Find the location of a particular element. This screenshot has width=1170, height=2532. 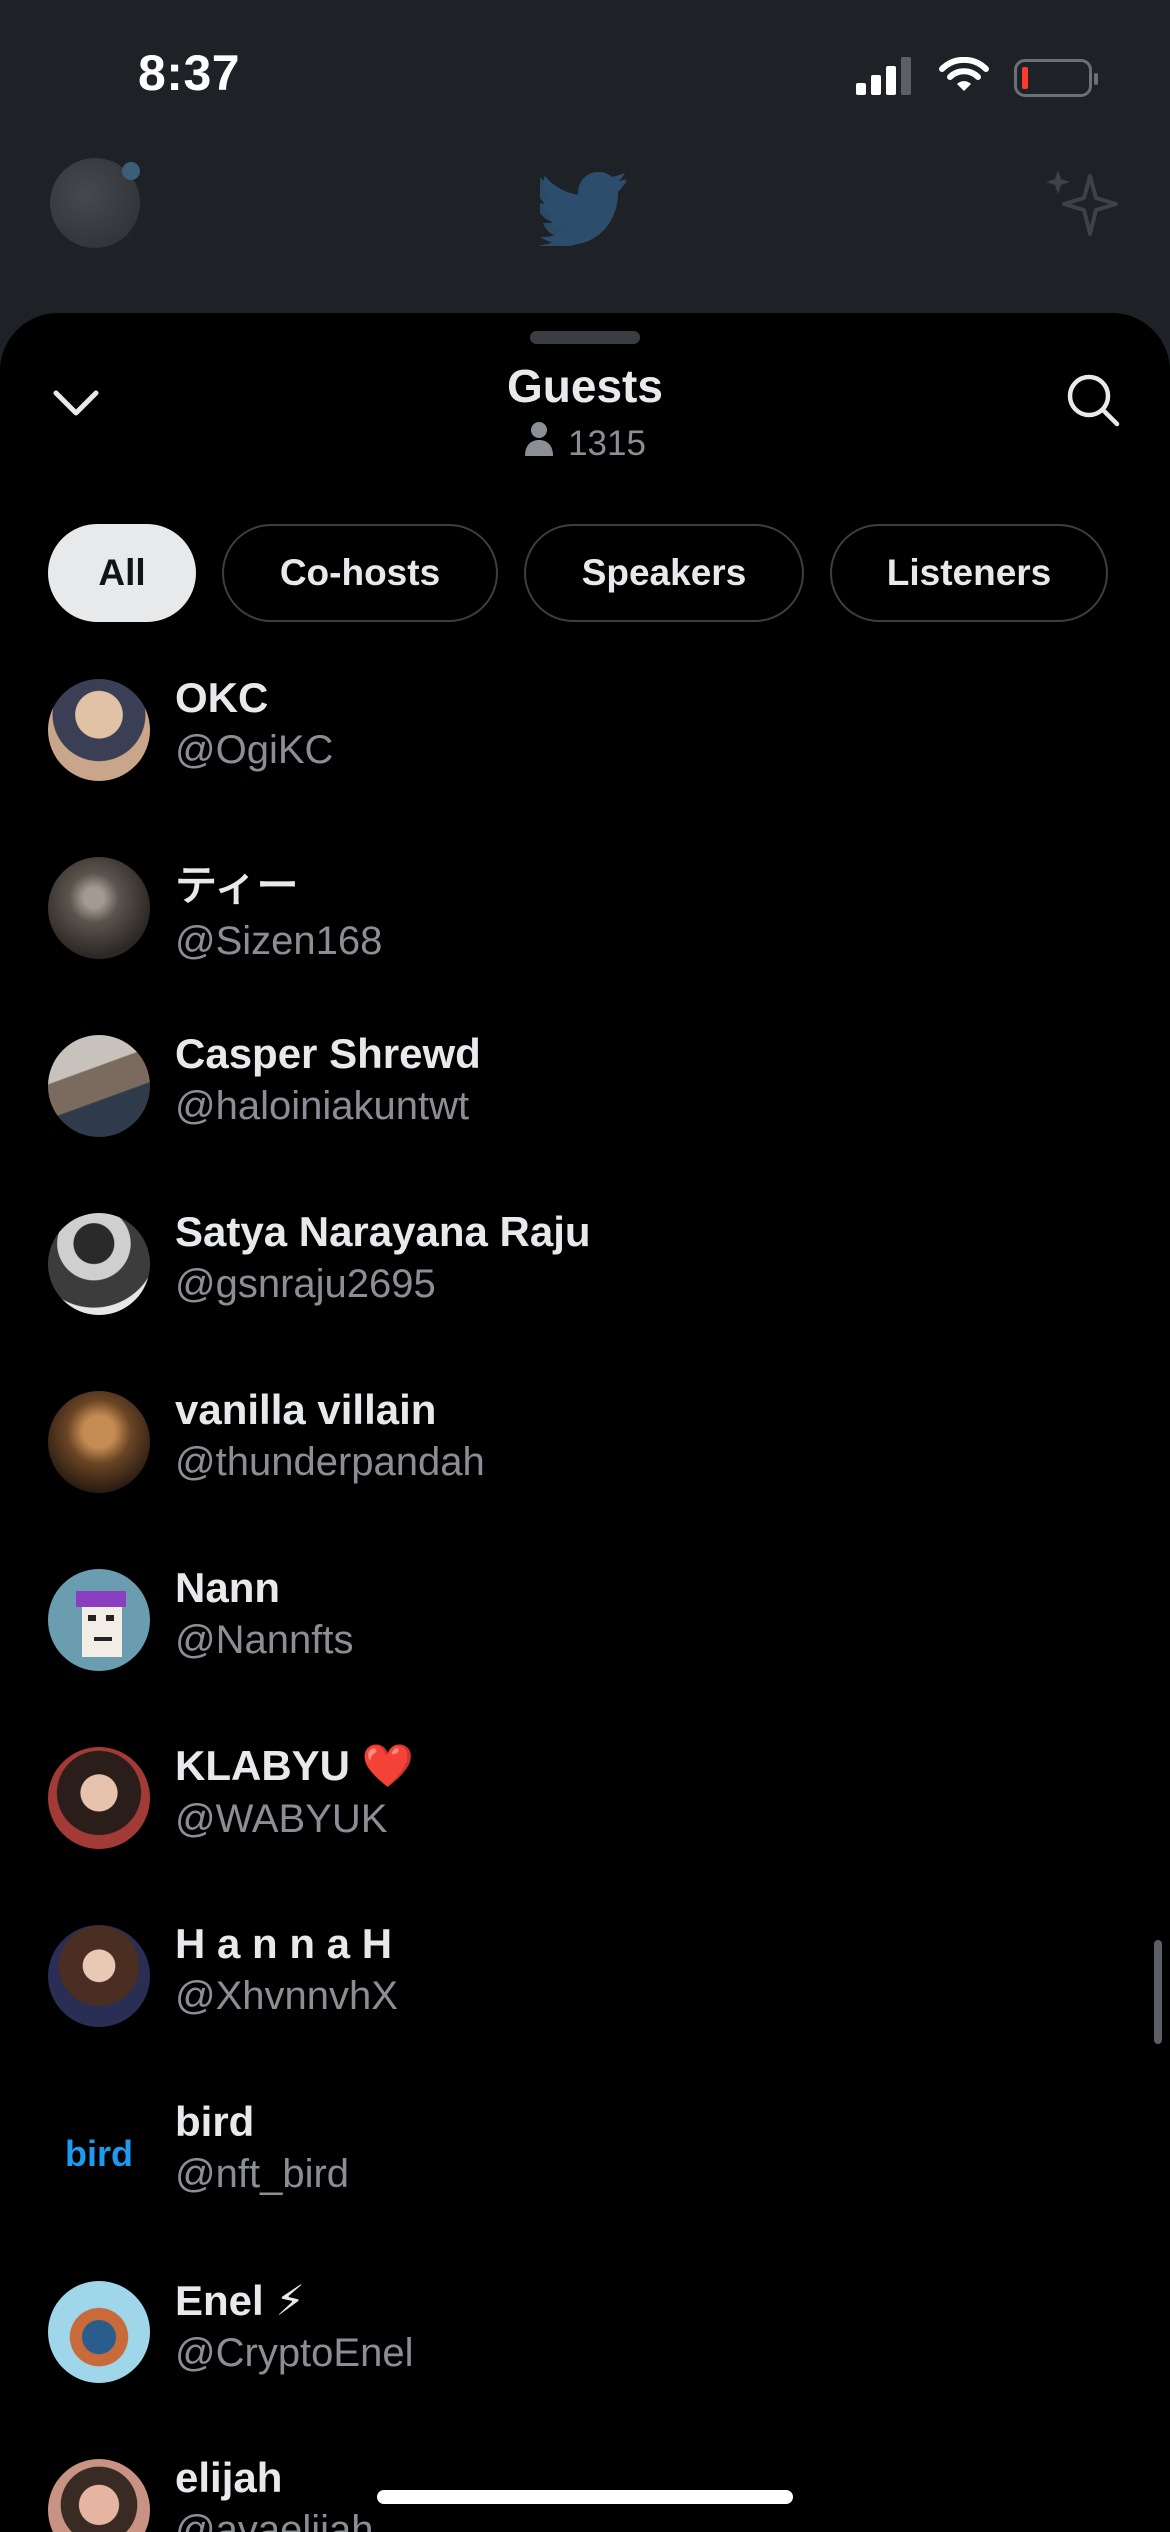

guest-names: Casper Shrewd @haloiniakuntwt is located at coordinates (328, 1079).